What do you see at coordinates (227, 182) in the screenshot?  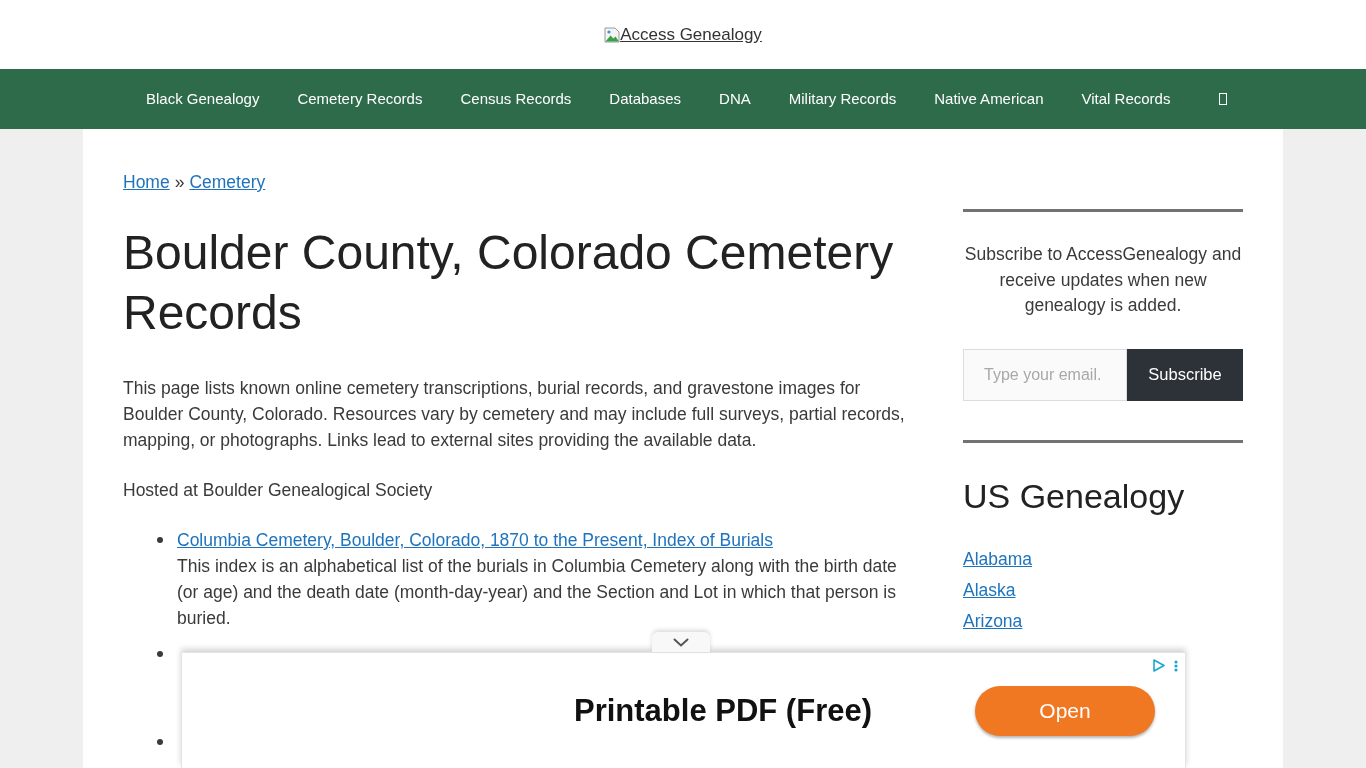 I see `breadcrumb-link: Cemetery` at bounding box center [227, 182].